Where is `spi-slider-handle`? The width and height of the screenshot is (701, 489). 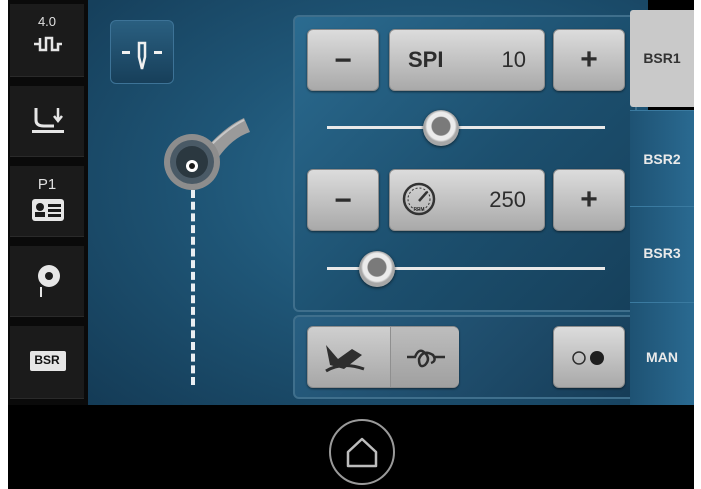 spi-slider-handle is located at coordinates (440, 128).